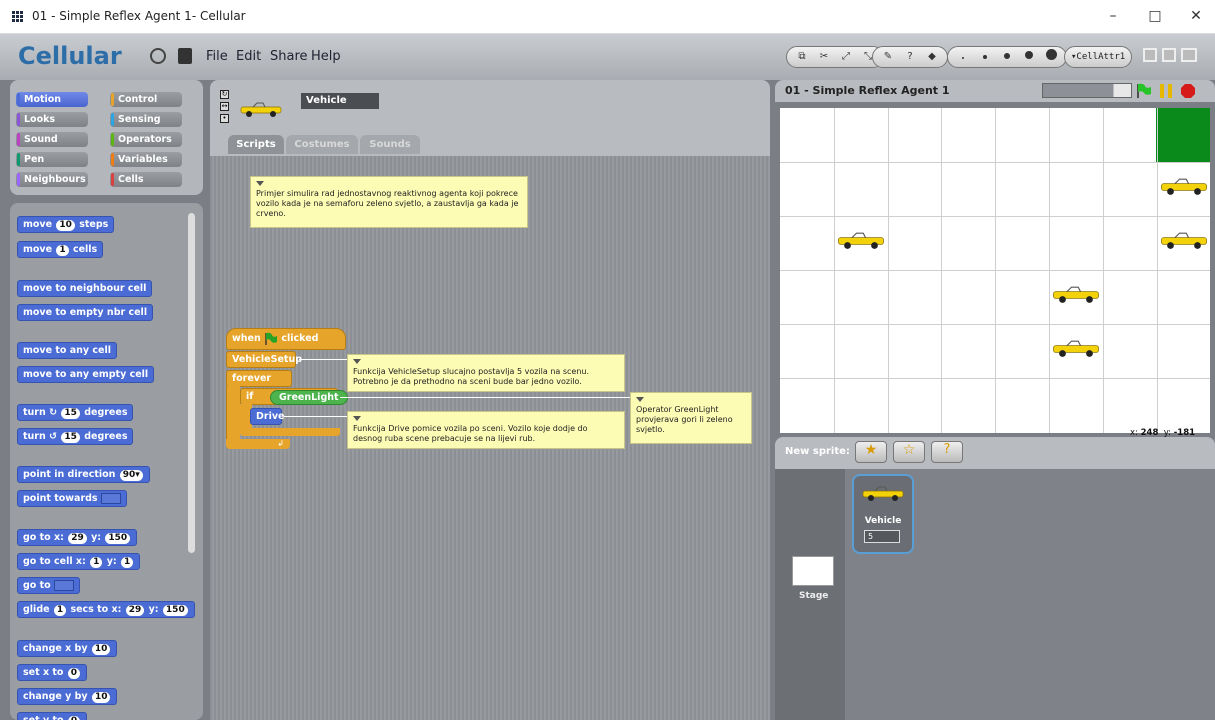 This screenshot has width=1215, height=720. I want to click on palette-block-change-x: change x by 10, so click(67, 648).